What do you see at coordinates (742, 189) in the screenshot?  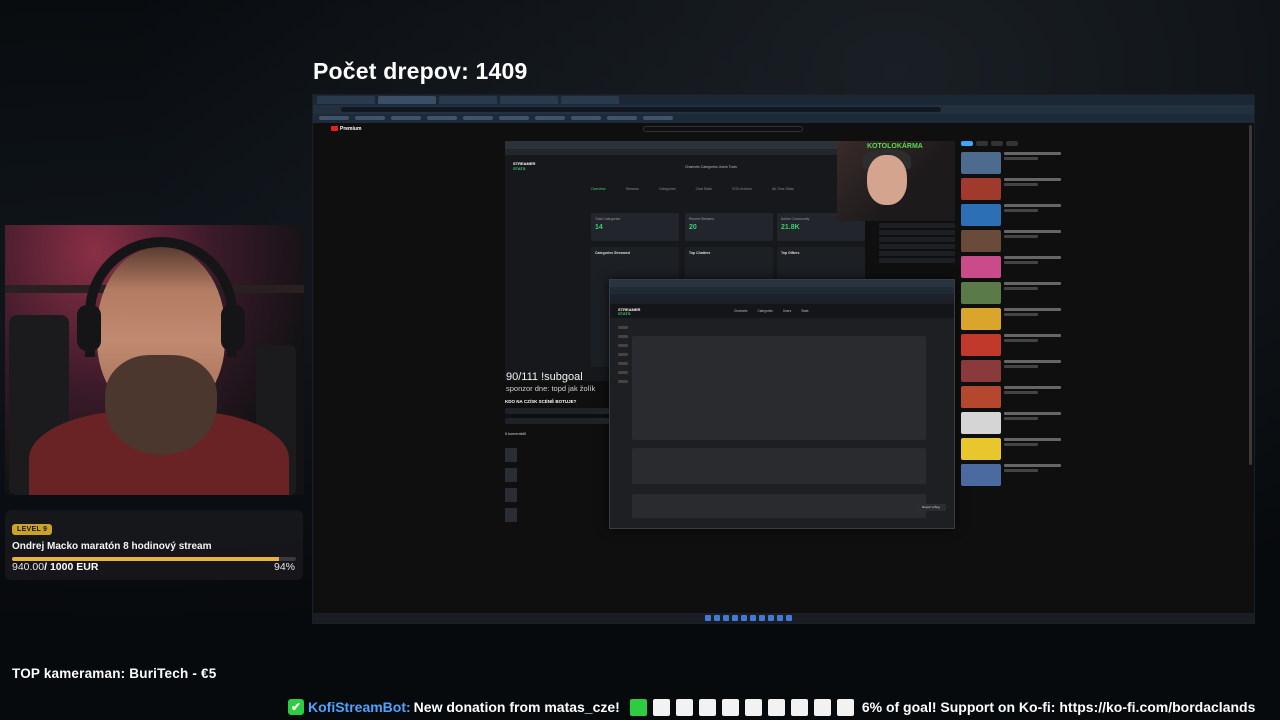 I see `tab-vod-archive: VOD Archive` at bounding box center [742, 189].